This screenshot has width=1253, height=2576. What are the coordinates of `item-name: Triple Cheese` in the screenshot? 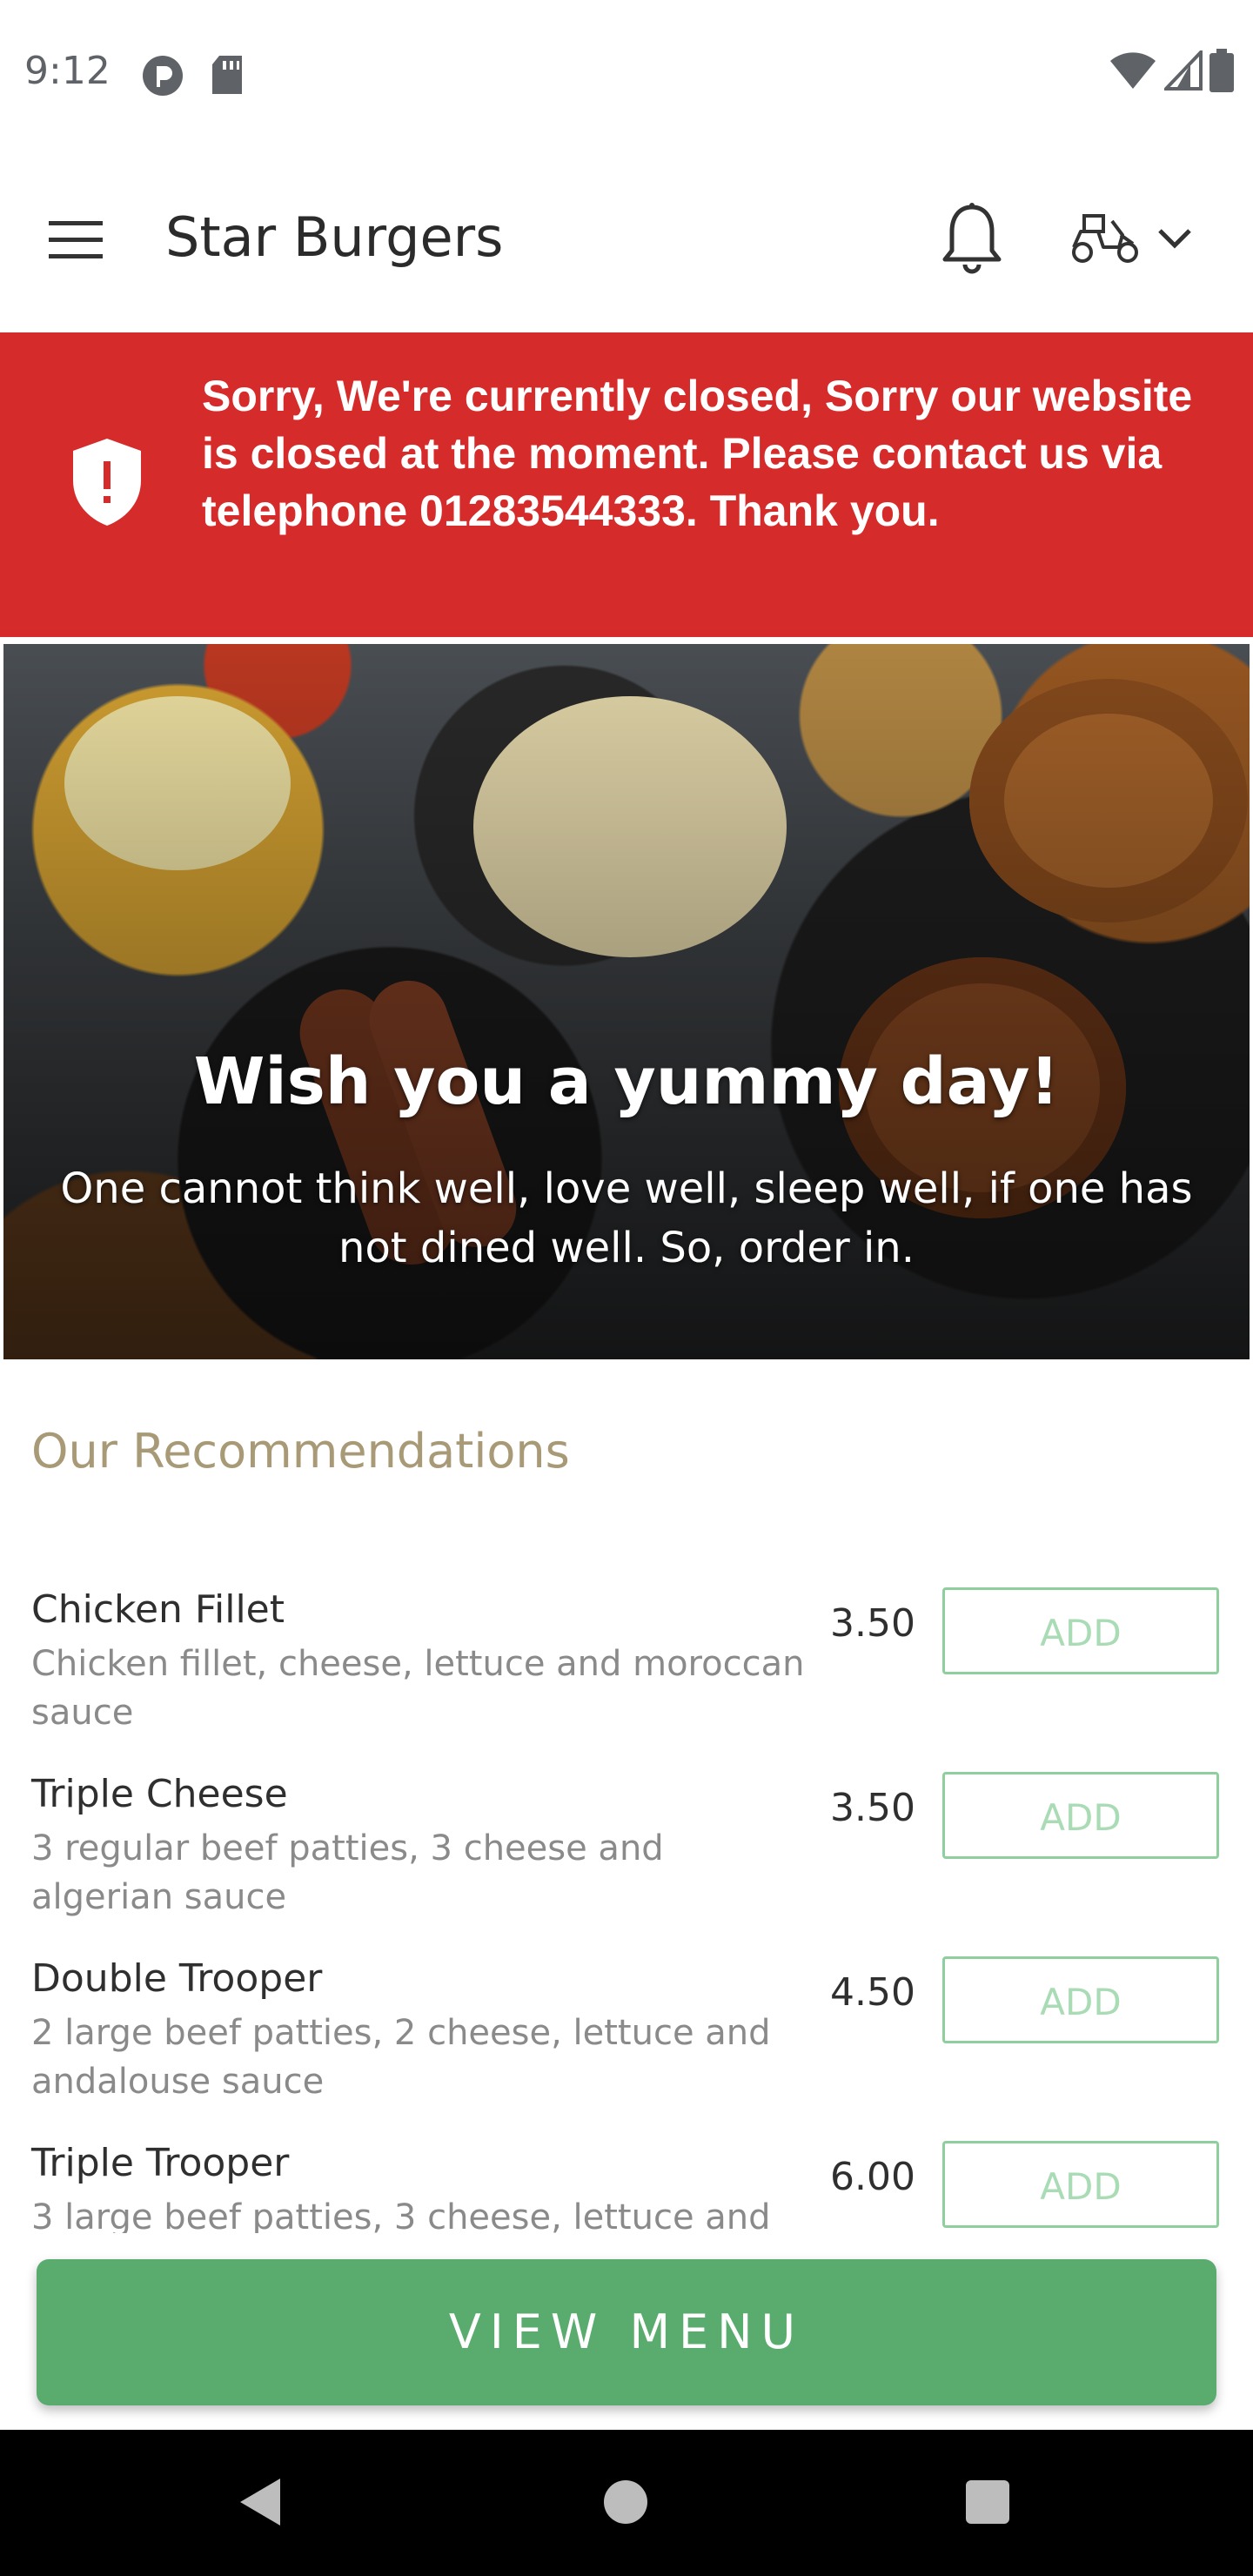 It's located at (159, 1794).